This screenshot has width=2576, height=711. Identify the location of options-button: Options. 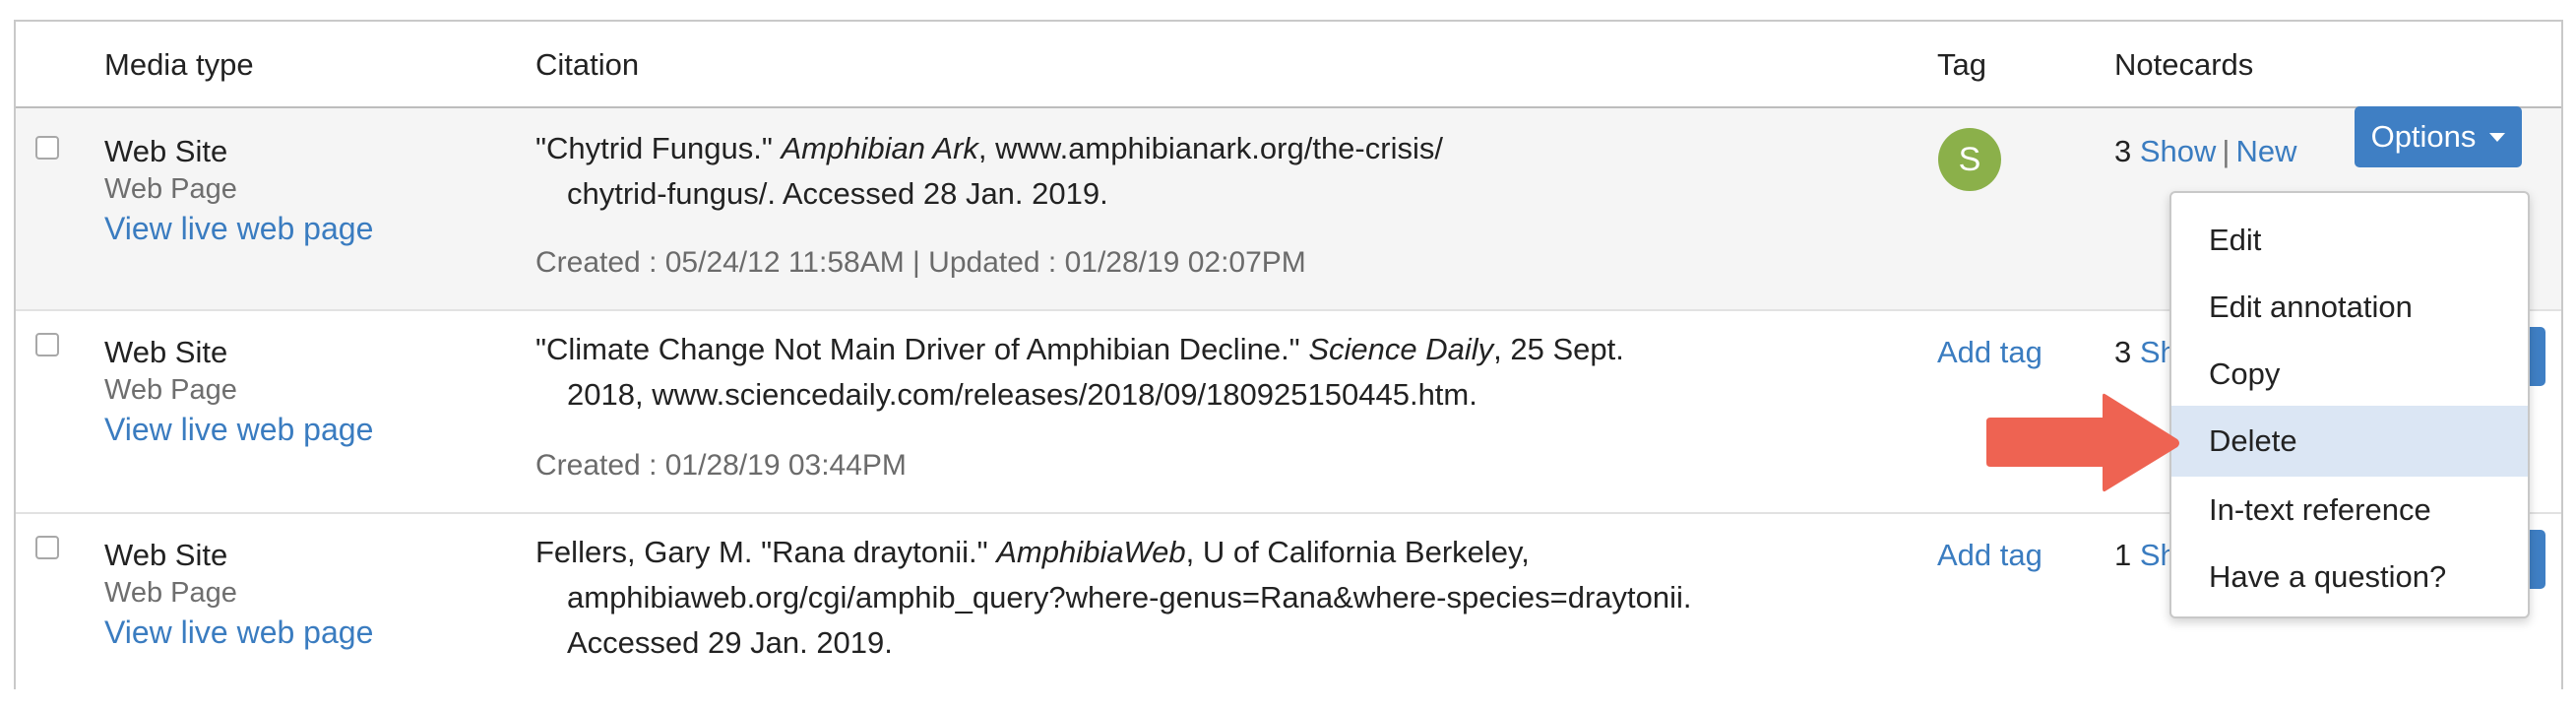
(2438, 136).